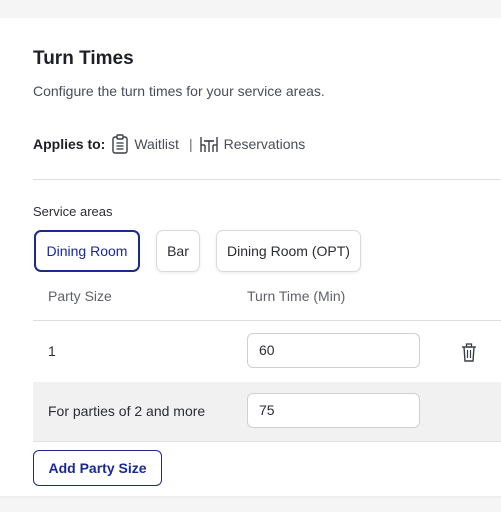 The image size is (501, 512). What do you see at coordinates (69, 144) in the screenshot?
I see `applies-to-label: Applies to:` at bounding box center [69, 144].